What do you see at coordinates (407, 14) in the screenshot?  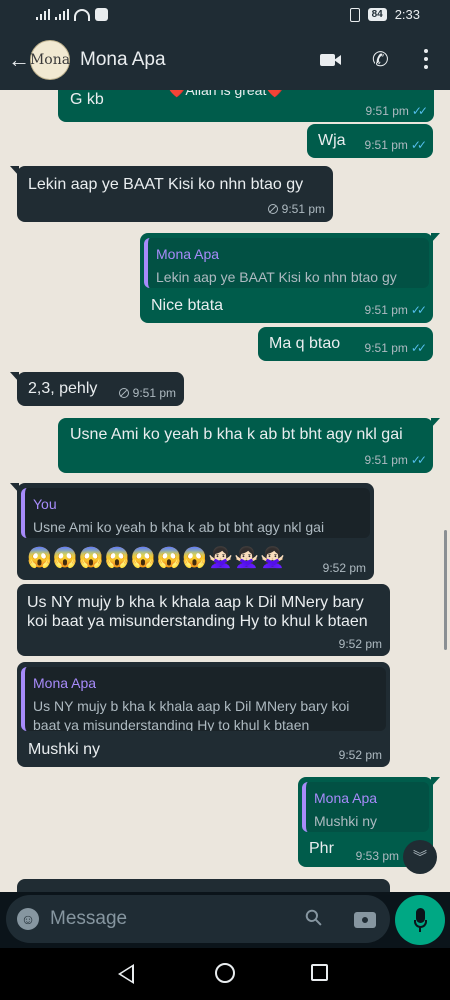 I see `clock: 2:33` at bounding box center [407, 14].